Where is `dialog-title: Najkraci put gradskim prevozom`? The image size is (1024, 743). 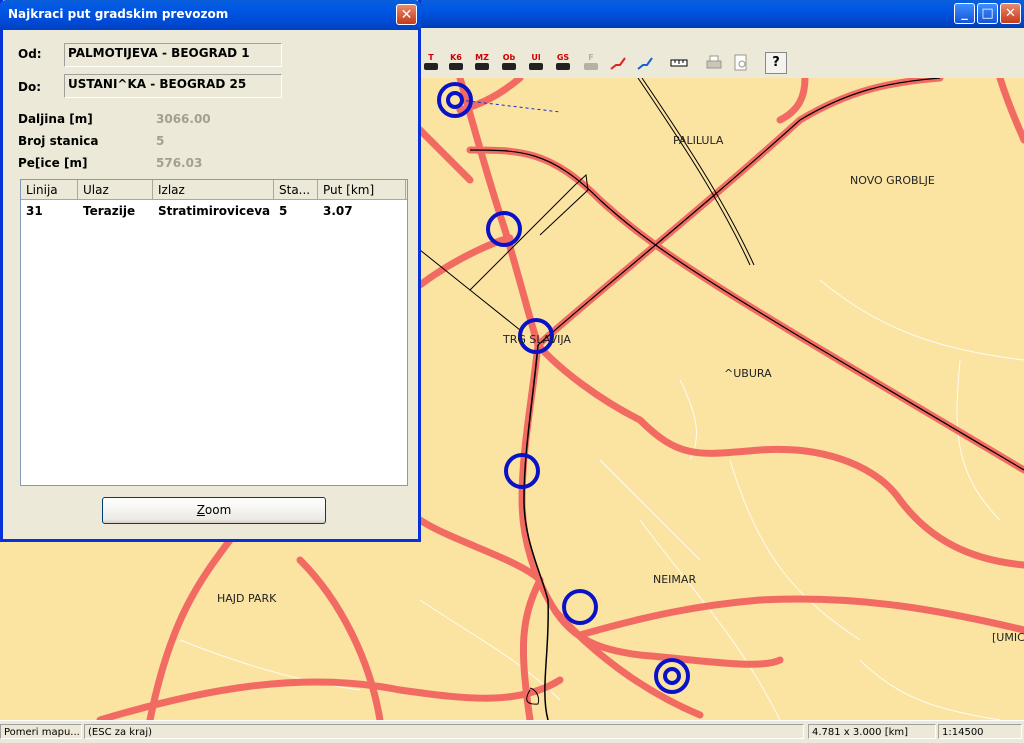 dialog-title: Najkraci put gradskim prevozom is located at coordinates (118, 14).